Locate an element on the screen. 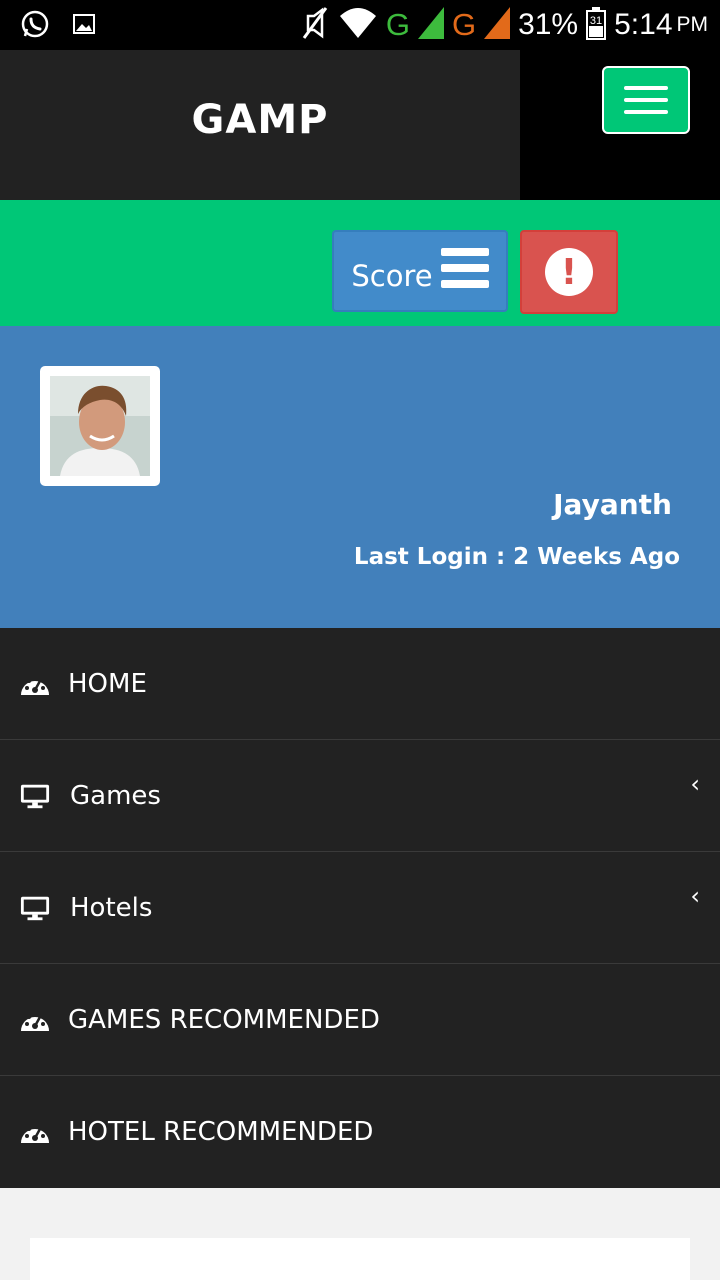 This screenshot has width=720, height=1280. mute-icon is located at coordinates (315, 25).